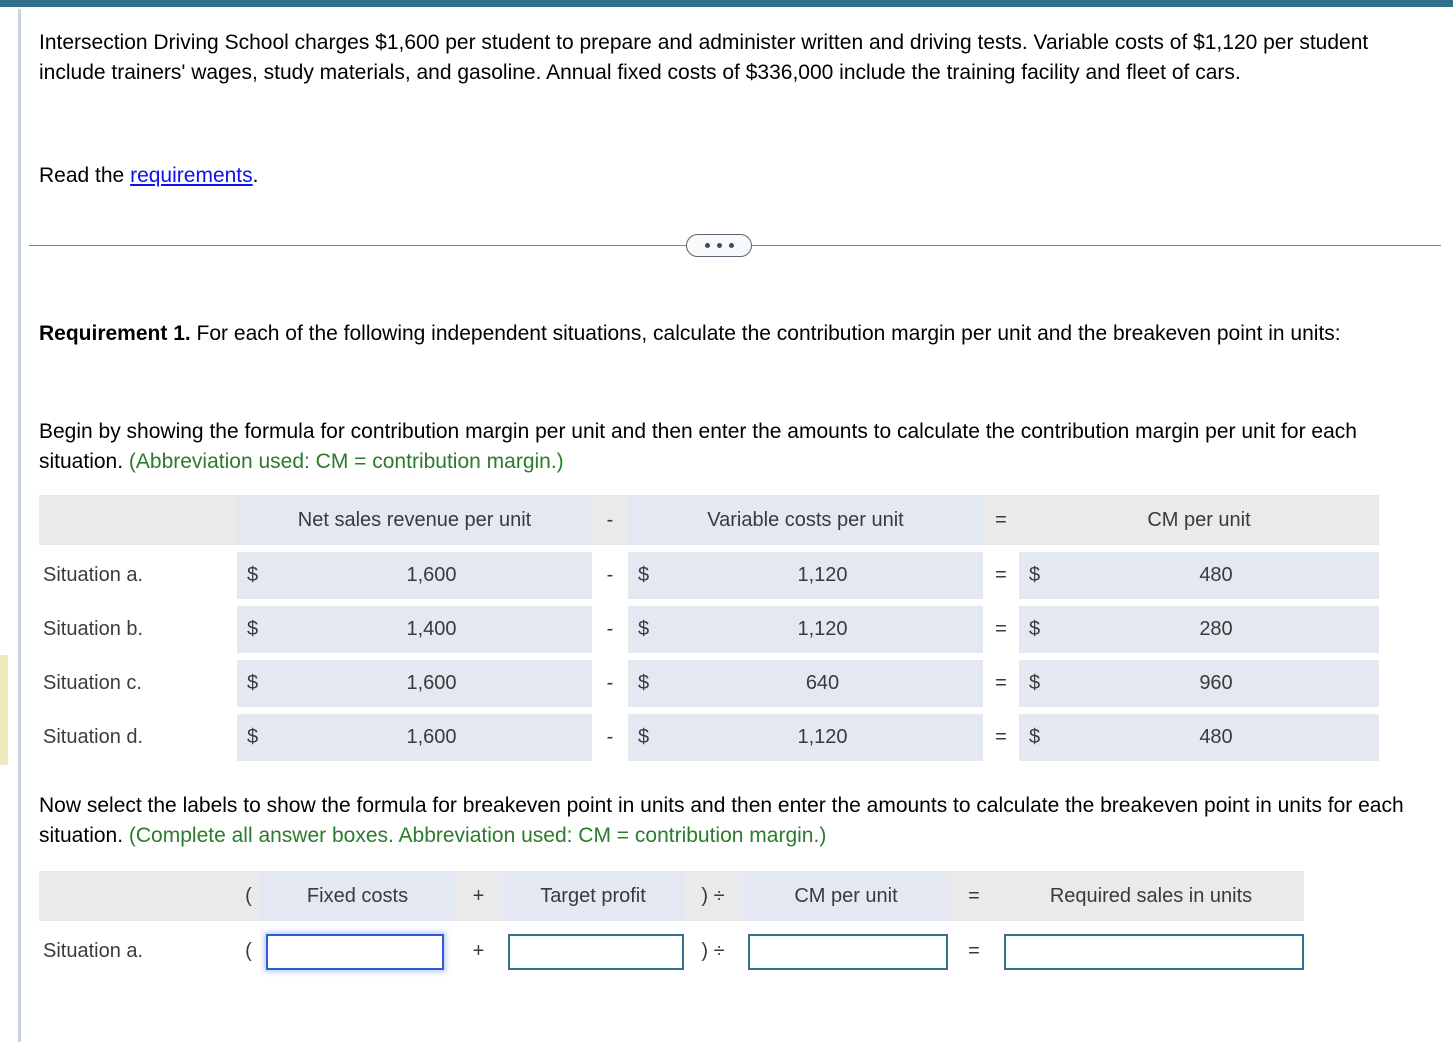 The width and height of the screenshot is (1453, 1054). I want to click on header-variable-costs: Variable costs per unit, so click(805, 520).